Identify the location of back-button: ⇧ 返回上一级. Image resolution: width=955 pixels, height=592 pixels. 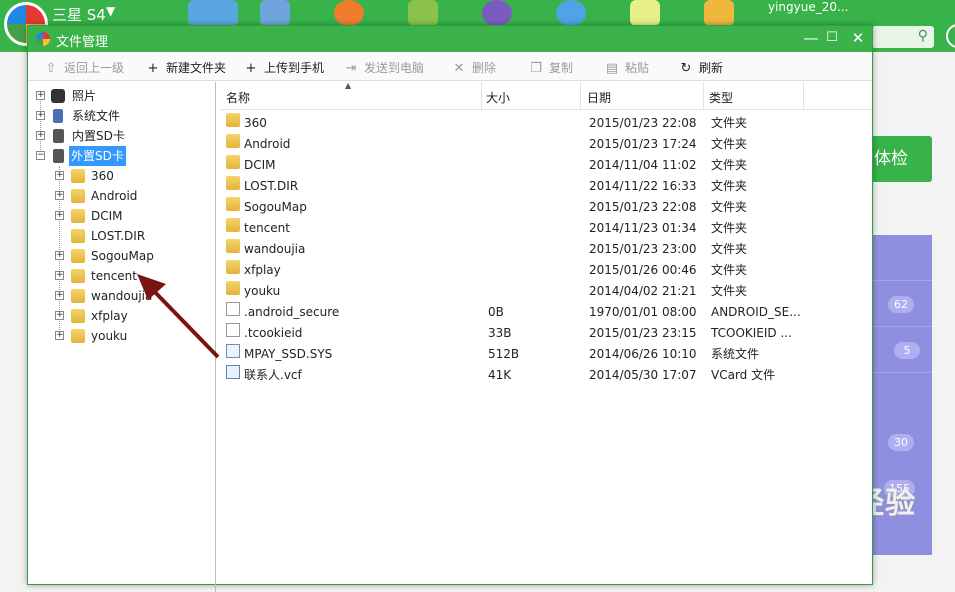
(84, 67).